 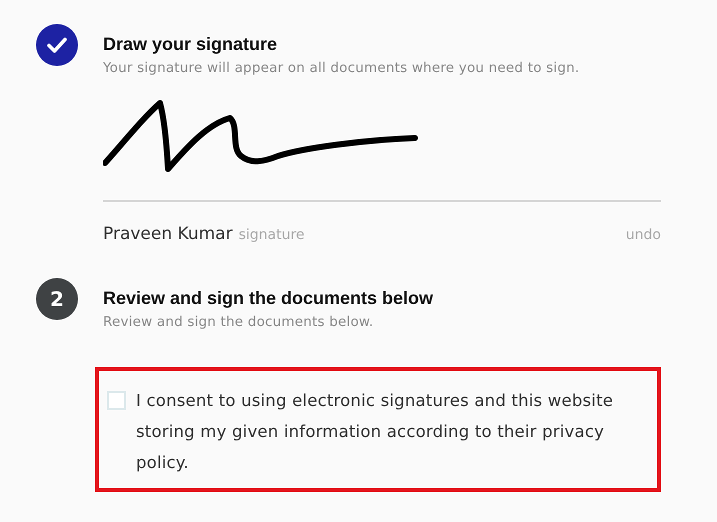 I want to click on consent-checkbox, so click(x=116, y=400).